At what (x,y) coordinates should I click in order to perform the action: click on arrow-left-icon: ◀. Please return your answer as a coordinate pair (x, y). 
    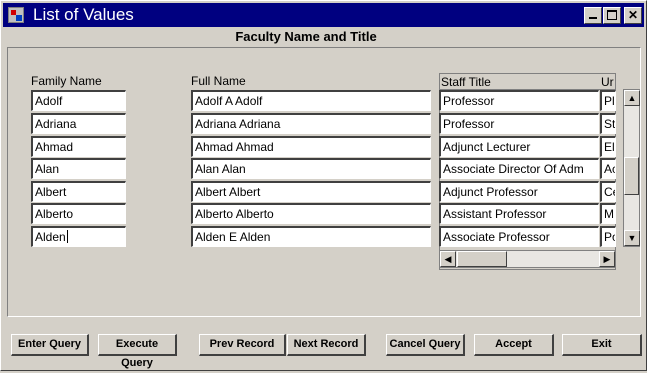
    Looking at the image, I should click on (448, 259).